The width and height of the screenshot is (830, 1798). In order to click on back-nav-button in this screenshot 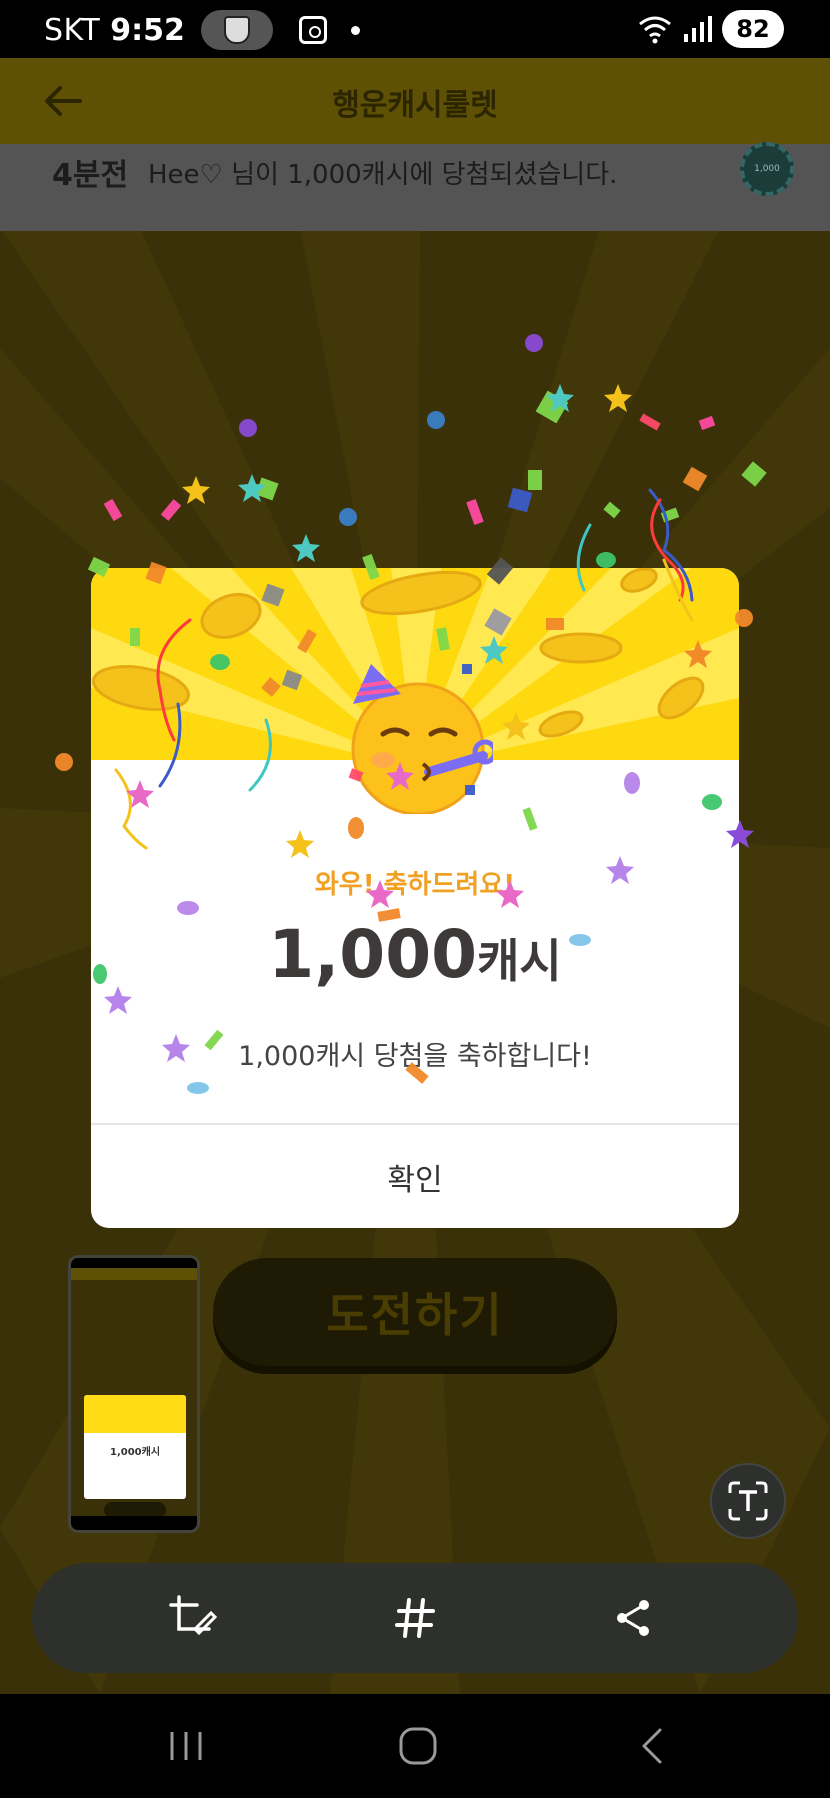, I will do `click(652, 1746)`.